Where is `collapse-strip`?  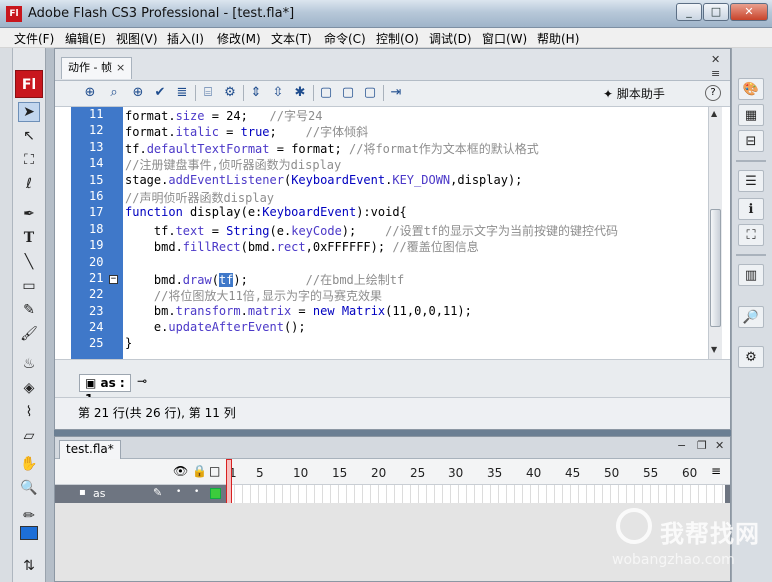 collapse-strip is located at coordinates (6, 315).